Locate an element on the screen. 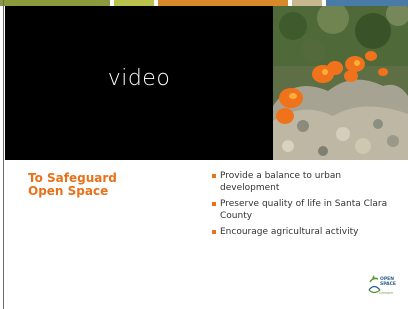  bullet-item: Provide a balance to urban development is located at coordinates (307, 182).